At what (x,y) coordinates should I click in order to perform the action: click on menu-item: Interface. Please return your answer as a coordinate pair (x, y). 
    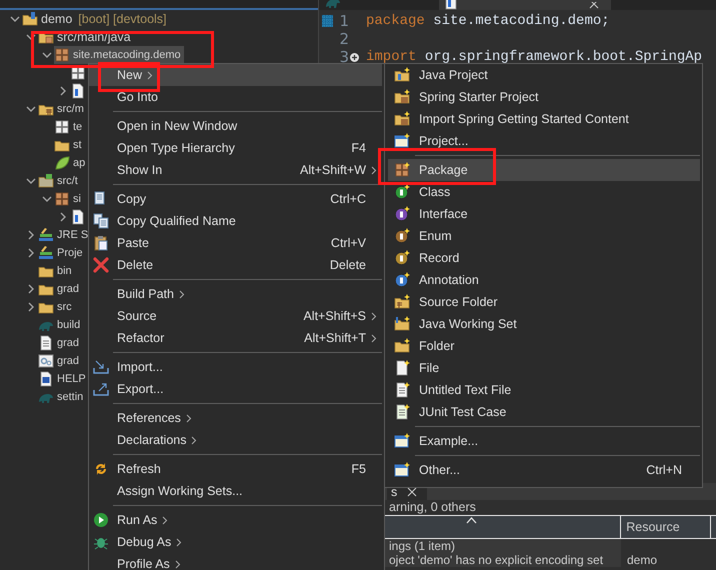
    Looking at the image, I should click on (544, 214).